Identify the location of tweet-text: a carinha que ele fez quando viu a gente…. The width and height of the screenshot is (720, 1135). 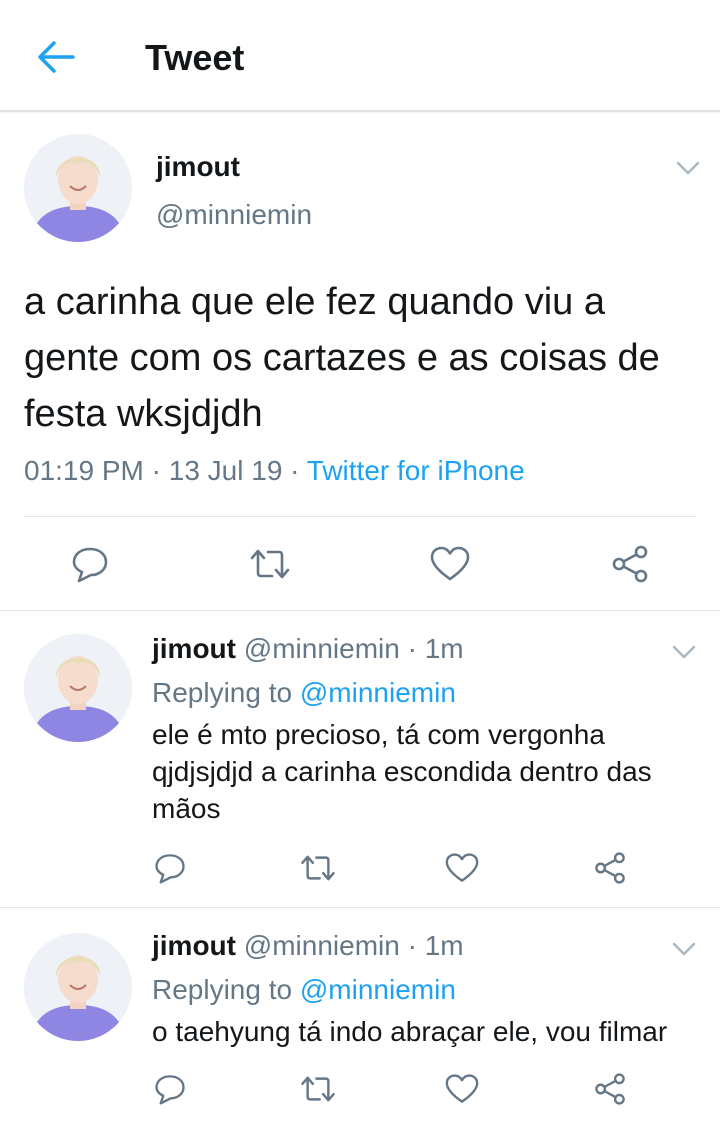
(342, 358).